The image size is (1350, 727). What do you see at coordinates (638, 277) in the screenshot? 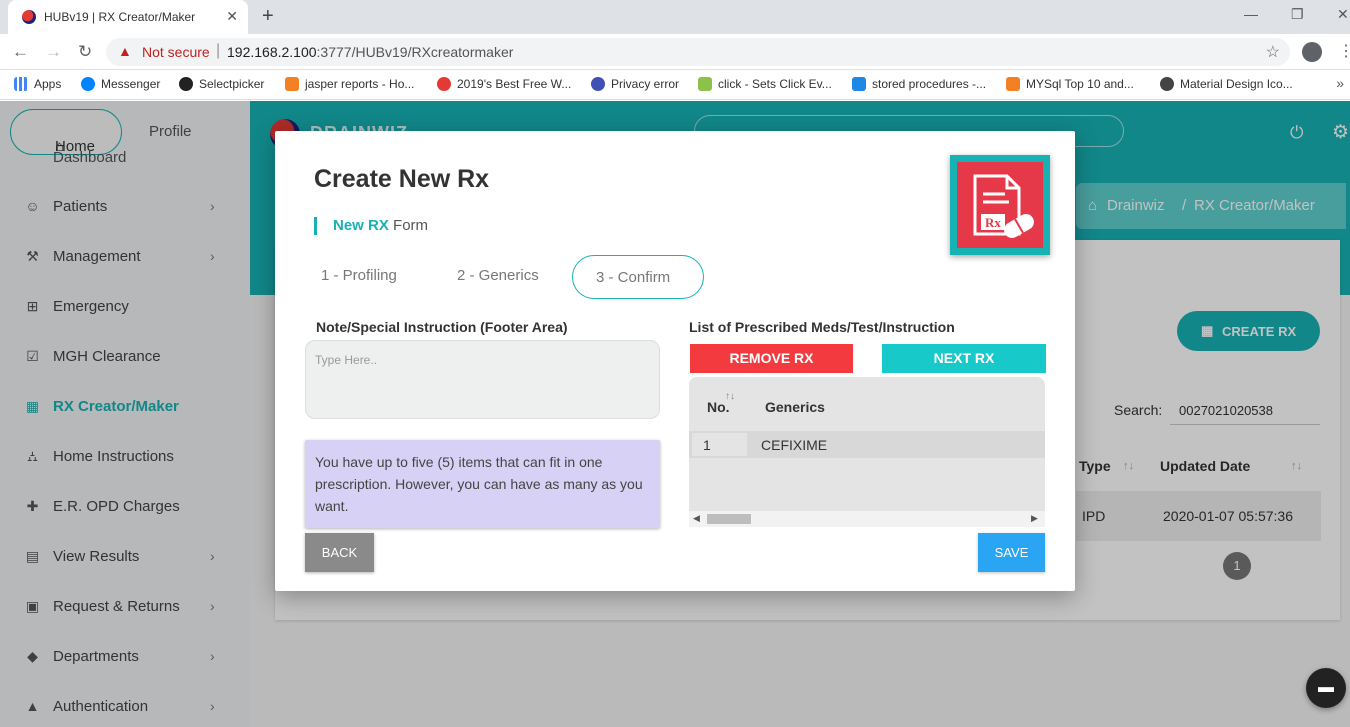
I see `step-confirm: 3 - Confirm` at bounding box center [638, 277].